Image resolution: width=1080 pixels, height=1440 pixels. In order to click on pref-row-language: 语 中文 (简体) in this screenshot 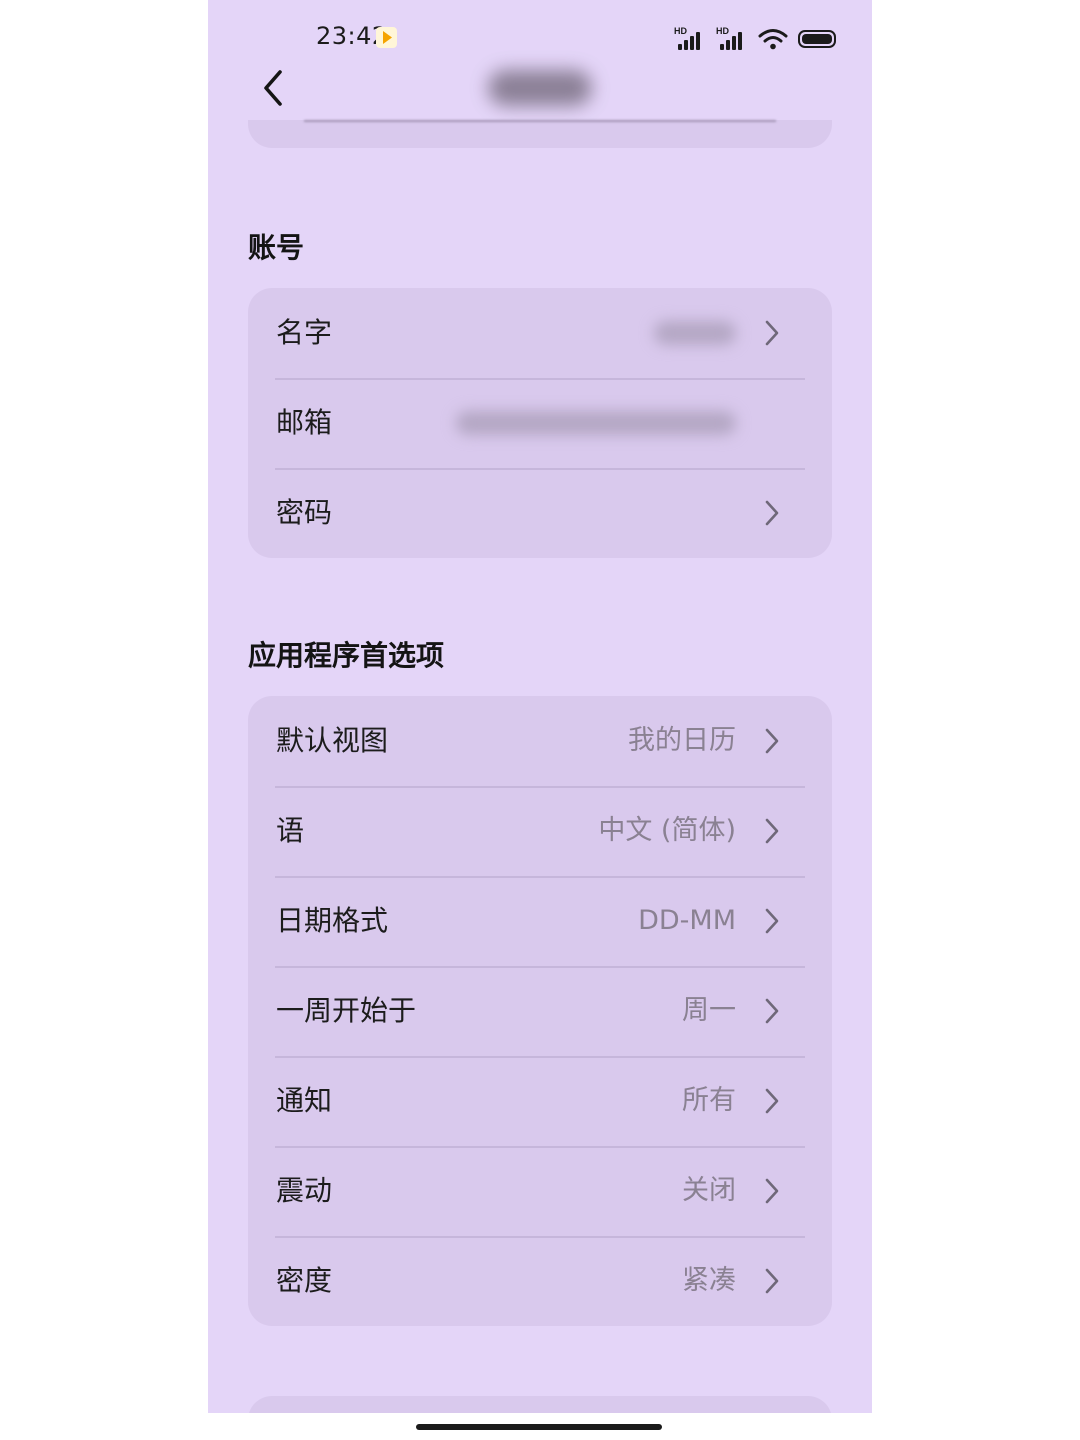, I will do `click(540, 831)`.